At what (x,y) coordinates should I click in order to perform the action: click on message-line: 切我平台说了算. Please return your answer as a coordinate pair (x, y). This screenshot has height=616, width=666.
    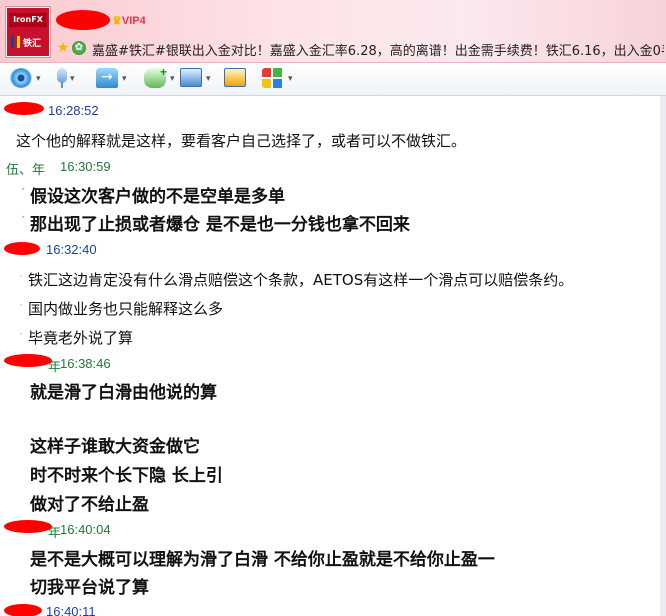
    Looking at the image, I should click on (89, 588).